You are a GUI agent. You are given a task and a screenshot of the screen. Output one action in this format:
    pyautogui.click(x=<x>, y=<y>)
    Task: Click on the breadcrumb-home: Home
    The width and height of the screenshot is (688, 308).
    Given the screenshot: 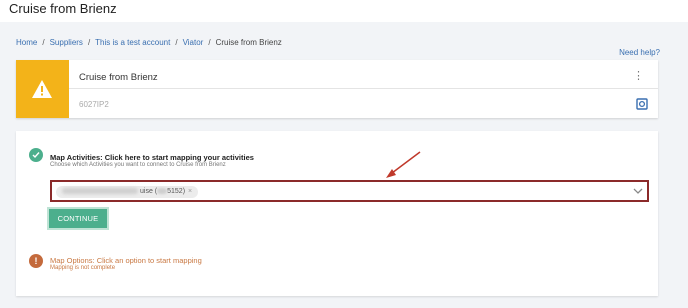 What is the action you would take?
    pyautogui.click(x=26, y=42)
    